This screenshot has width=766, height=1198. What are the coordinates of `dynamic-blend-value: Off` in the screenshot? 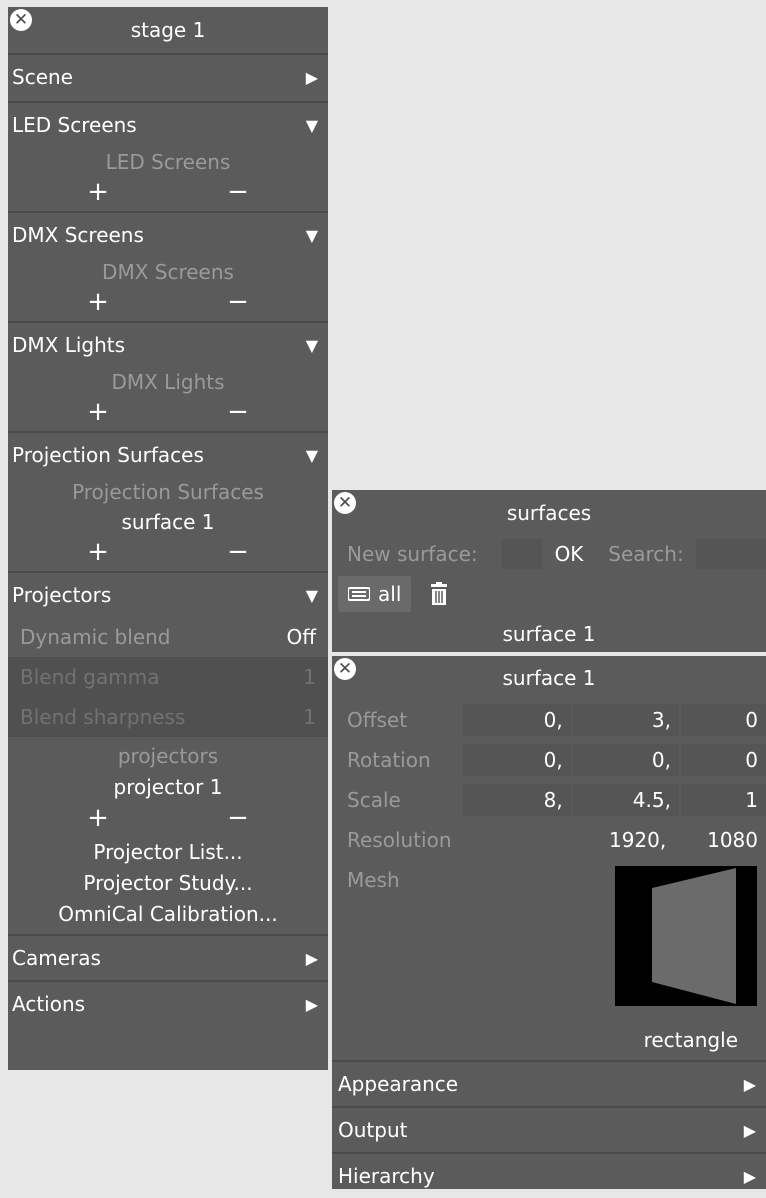 It's located at (301, 637).